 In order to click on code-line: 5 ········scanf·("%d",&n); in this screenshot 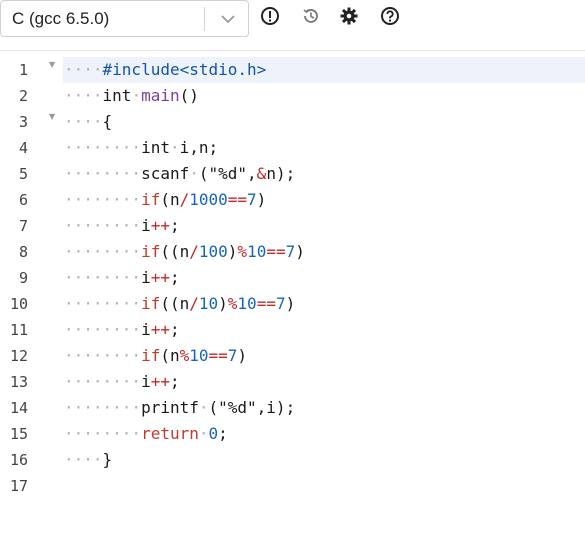, I will do `click(292, 174)`.